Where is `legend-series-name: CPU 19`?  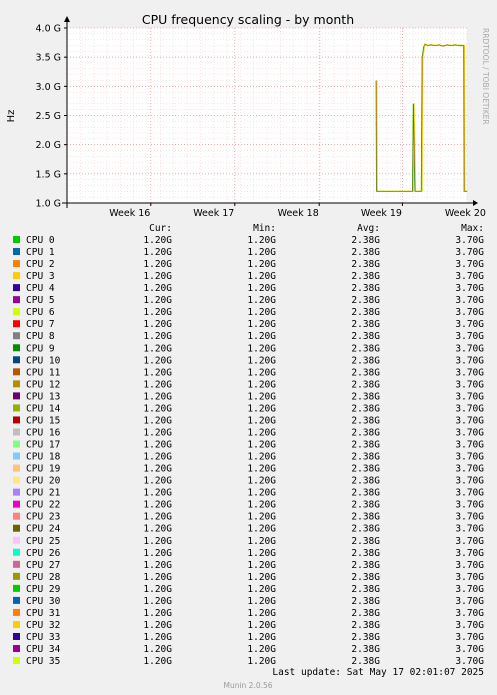
legend-series-name: CPU 19 is located at coordinates (43, 469).